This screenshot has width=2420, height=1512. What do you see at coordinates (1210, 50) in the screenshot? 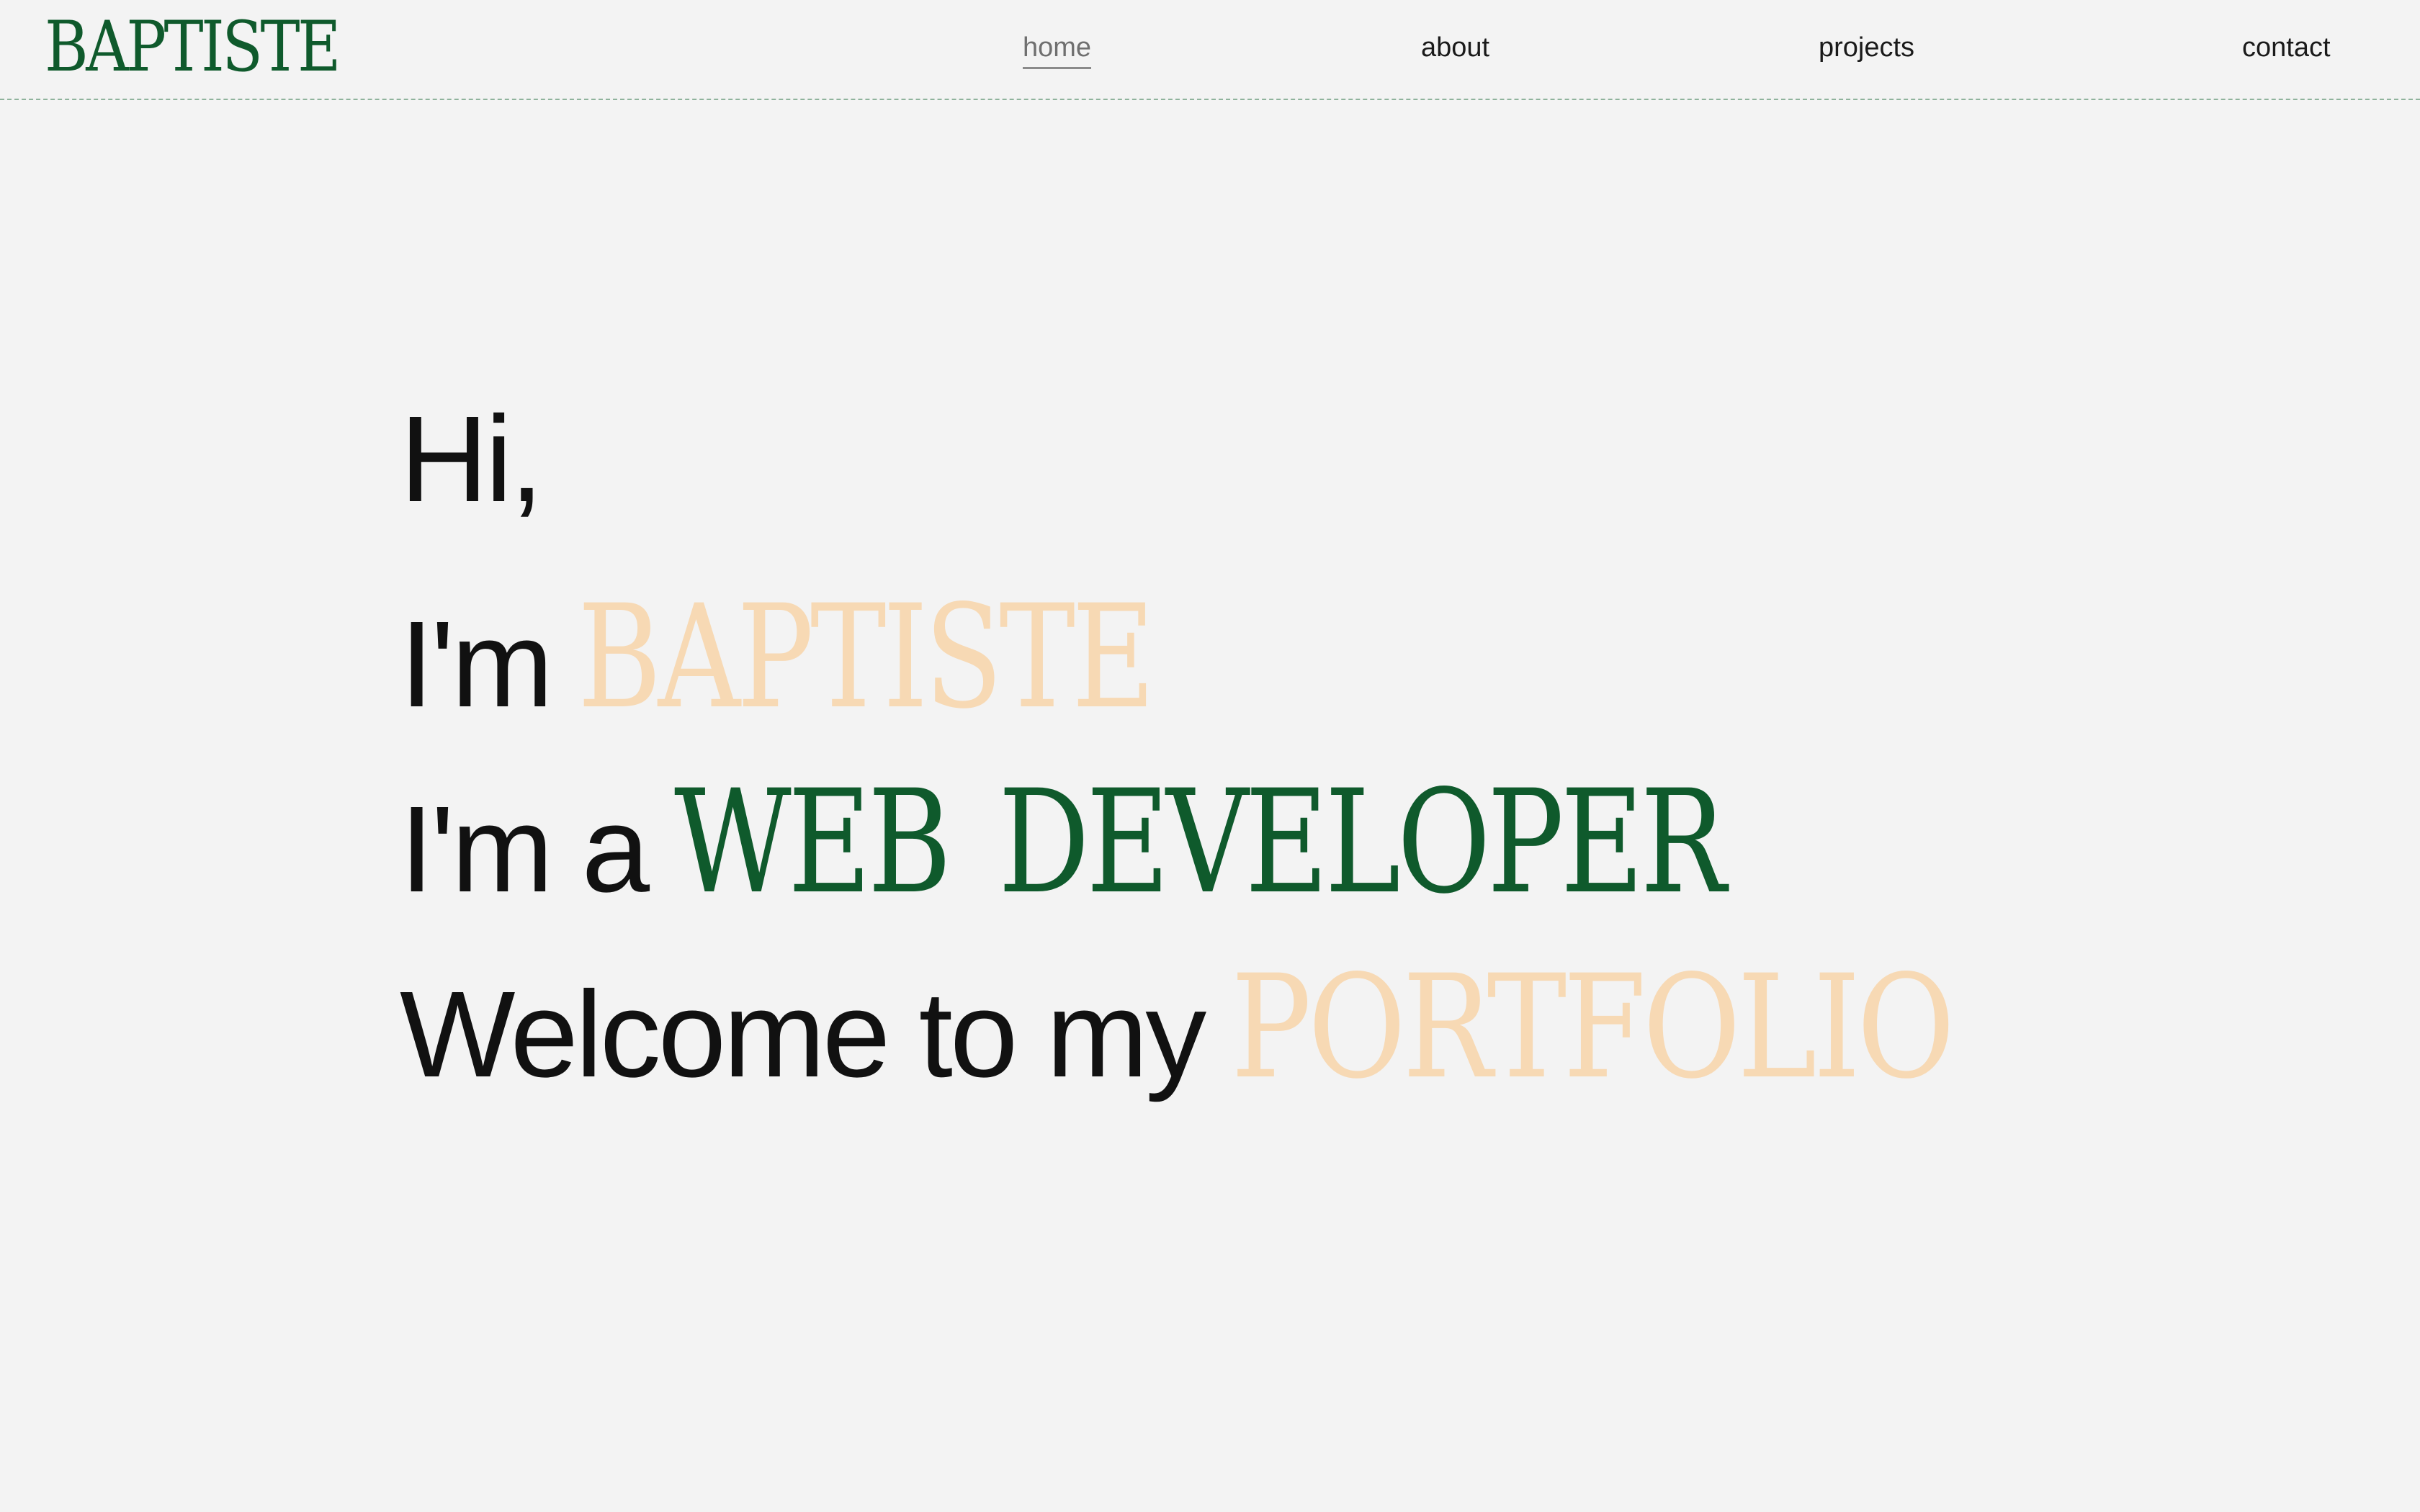
I see `site-header: BAPTISTE home about projects contact` at bounding box center [1210, 50].